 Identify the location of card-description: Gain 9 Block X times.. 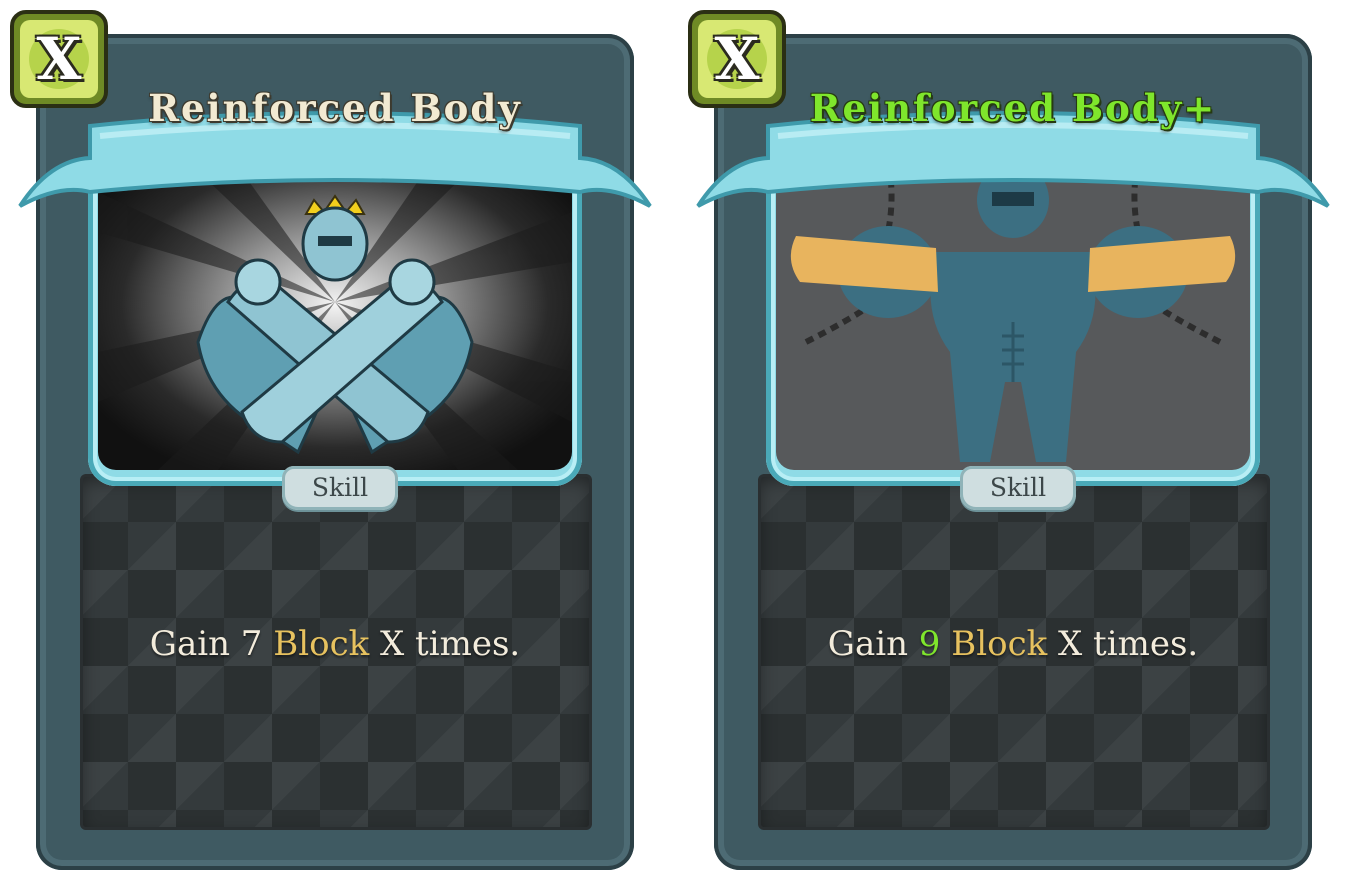
(1013, 644).